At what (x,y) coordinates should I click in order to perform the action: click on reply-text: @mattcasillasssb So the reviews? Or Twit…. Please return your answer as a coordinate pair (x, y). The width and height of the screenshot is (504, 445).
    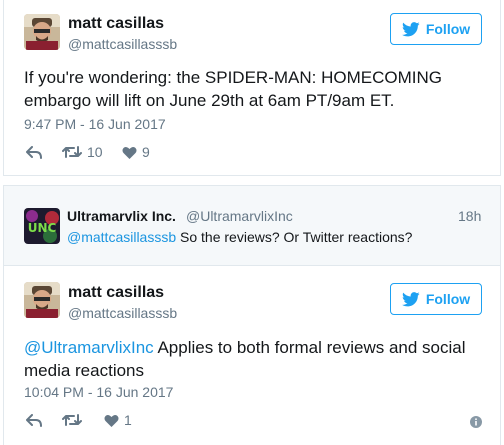
    Looking at the image, I should click on (239, 237).